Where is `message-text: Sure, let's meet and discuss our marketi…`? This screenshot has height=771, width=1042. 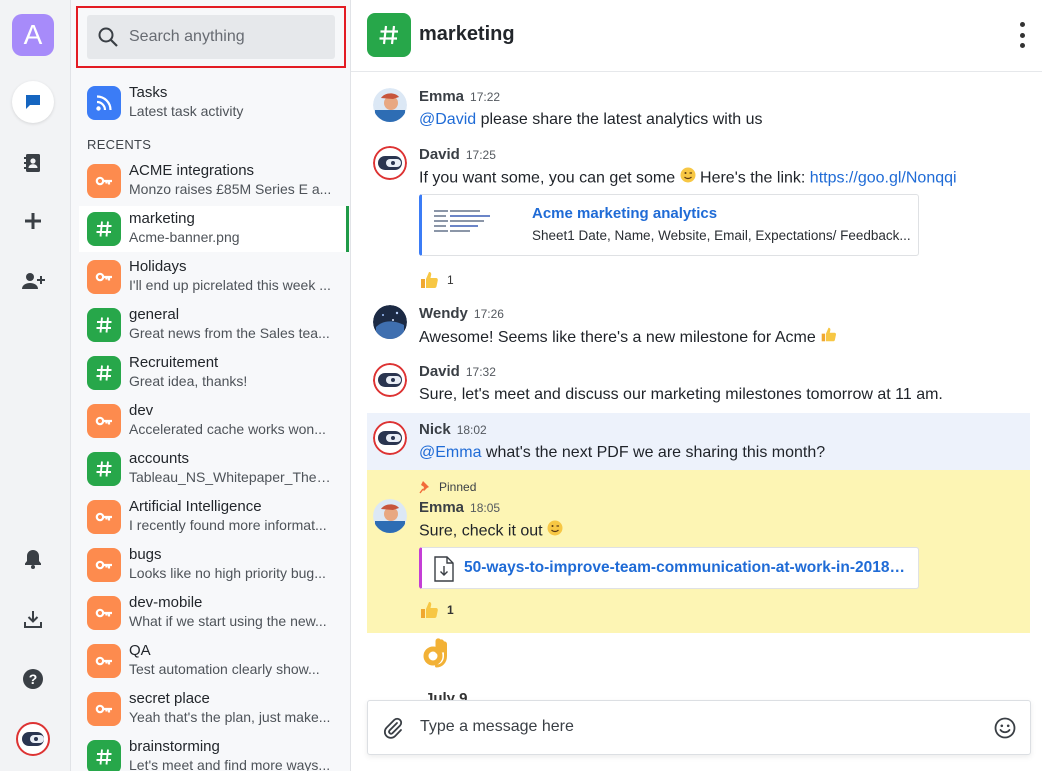
message-text: Sure, let's meet and discuss our marketi… is located at coordinates (681, 394).